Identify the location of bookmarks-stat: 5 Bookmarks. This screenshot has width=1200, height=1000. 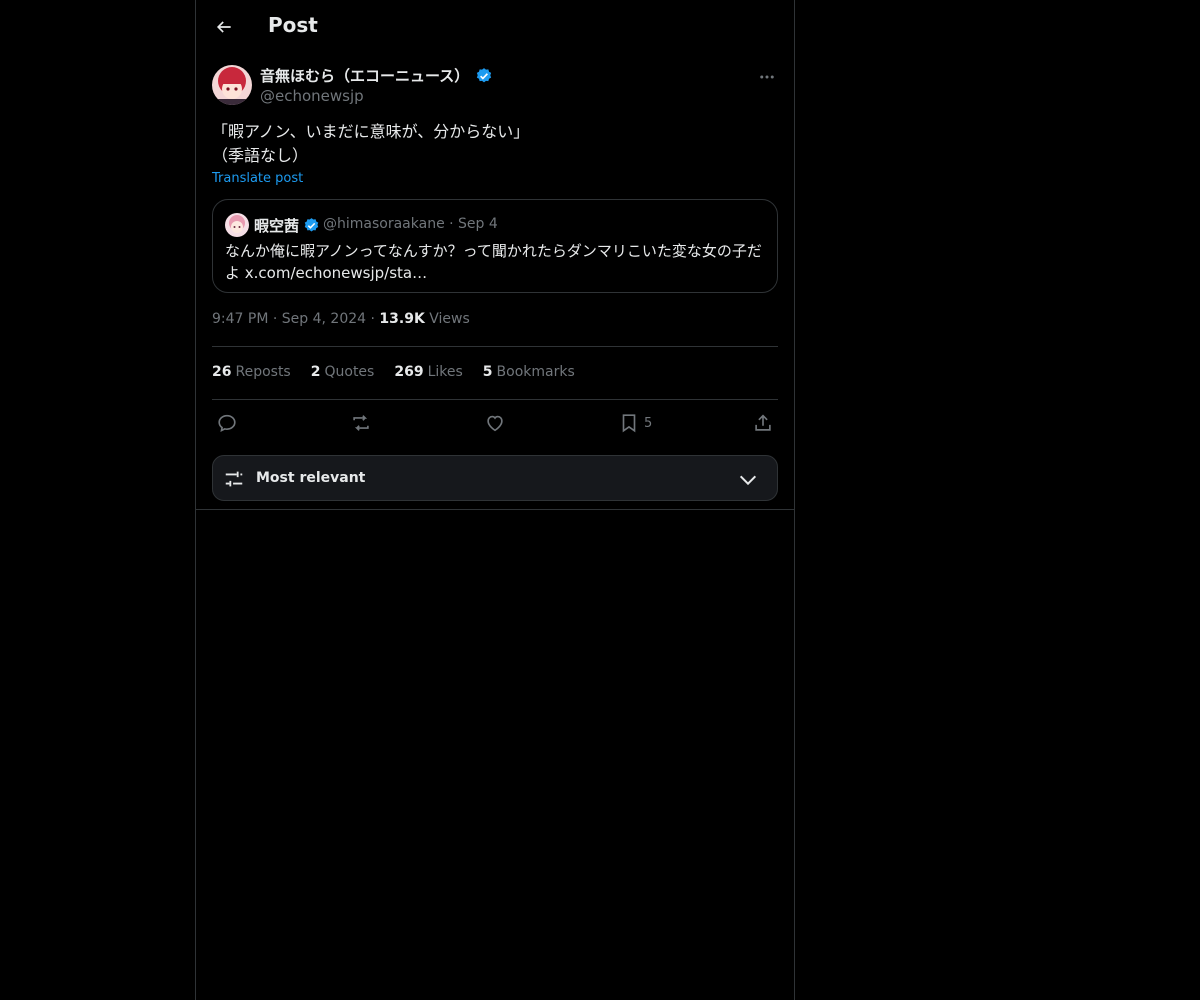
(529, 372).